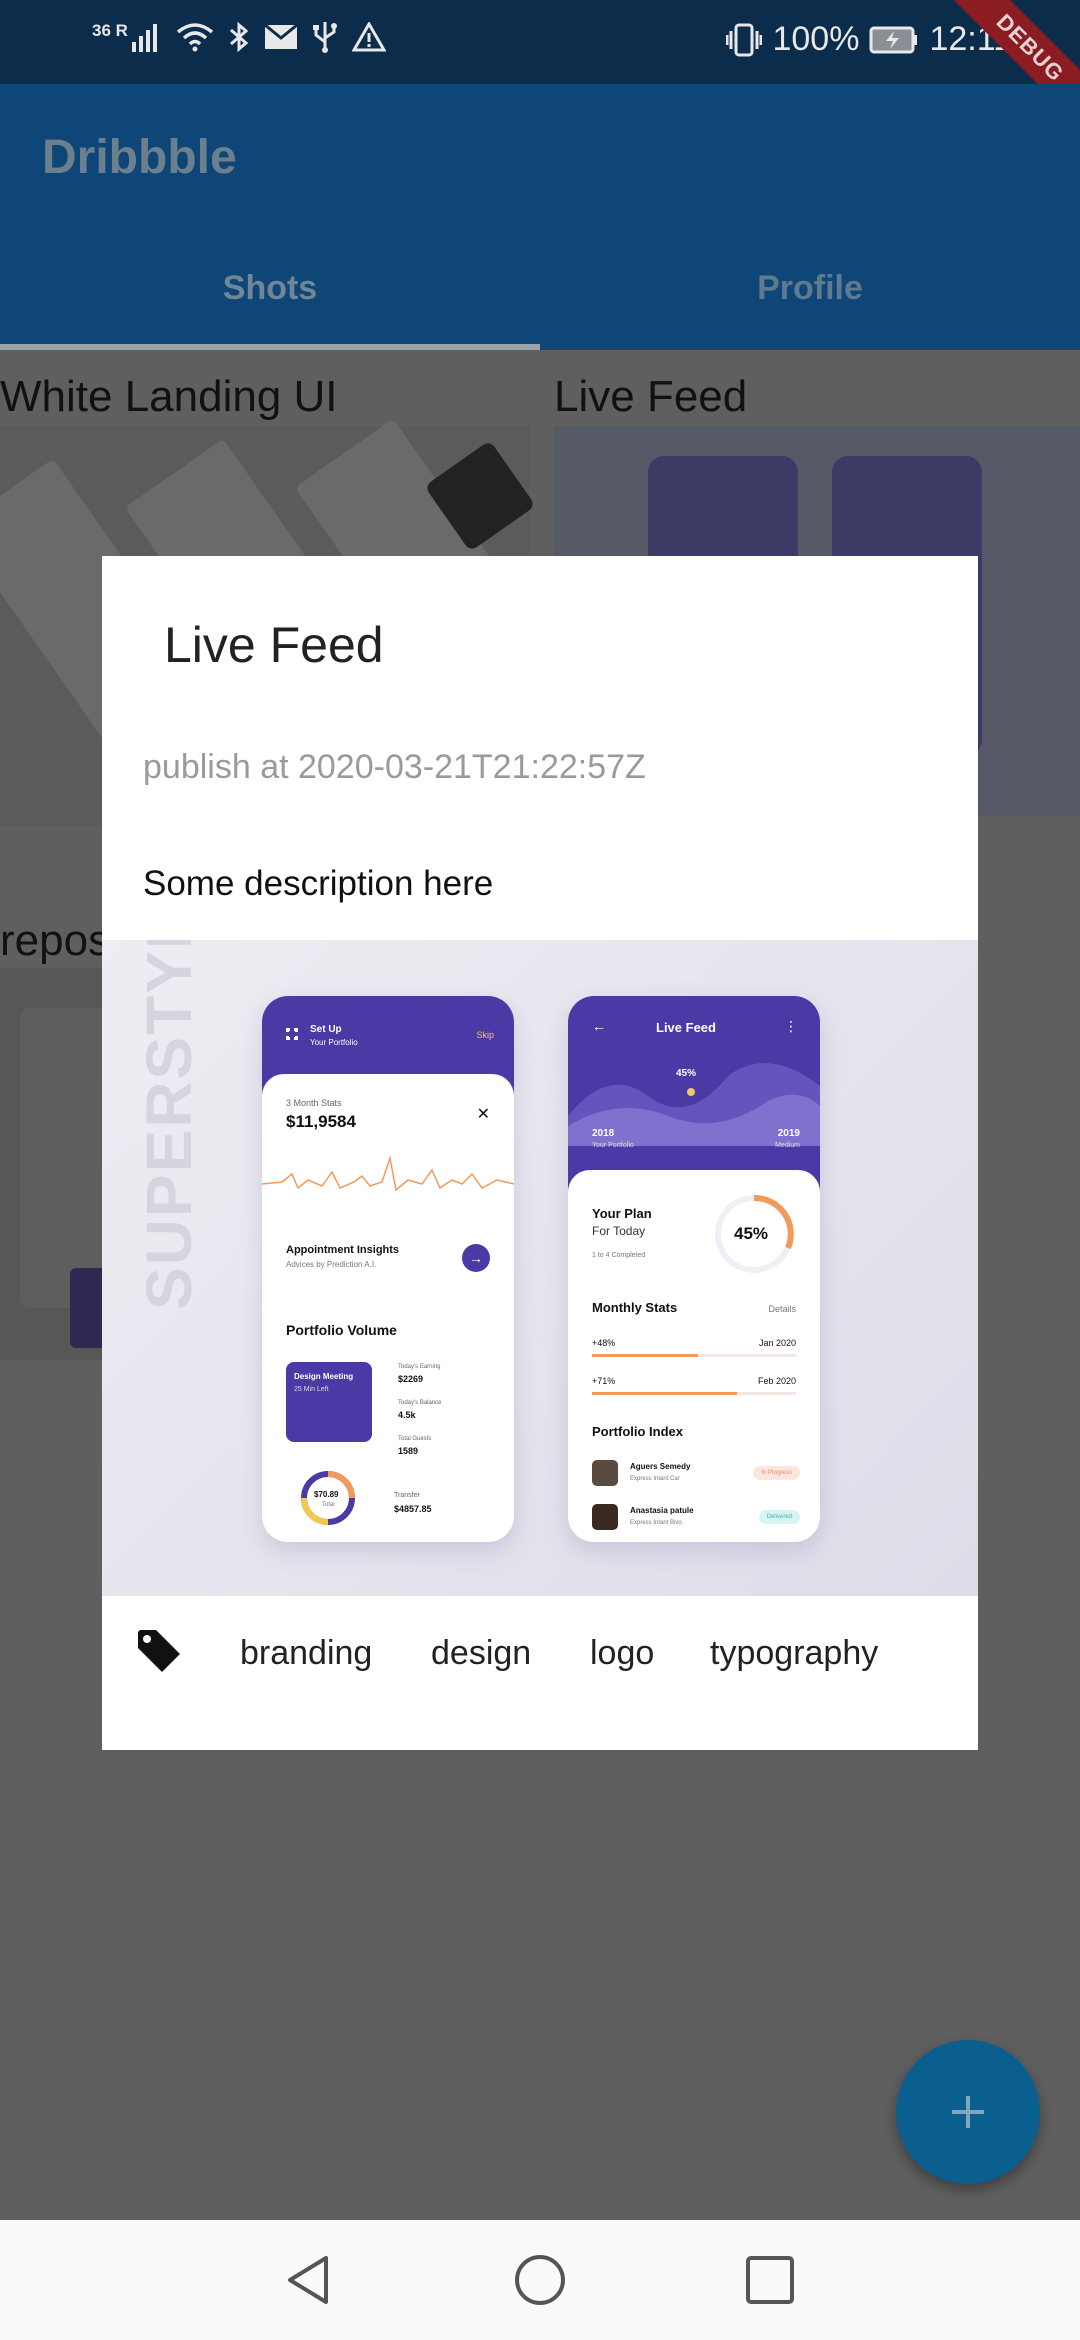 This screenshot has height=2340, width=1080. What do you see at coordinates (893, 39) in the screenshot?
I see `battery-charging-icon` at bounding box center [893, 39].